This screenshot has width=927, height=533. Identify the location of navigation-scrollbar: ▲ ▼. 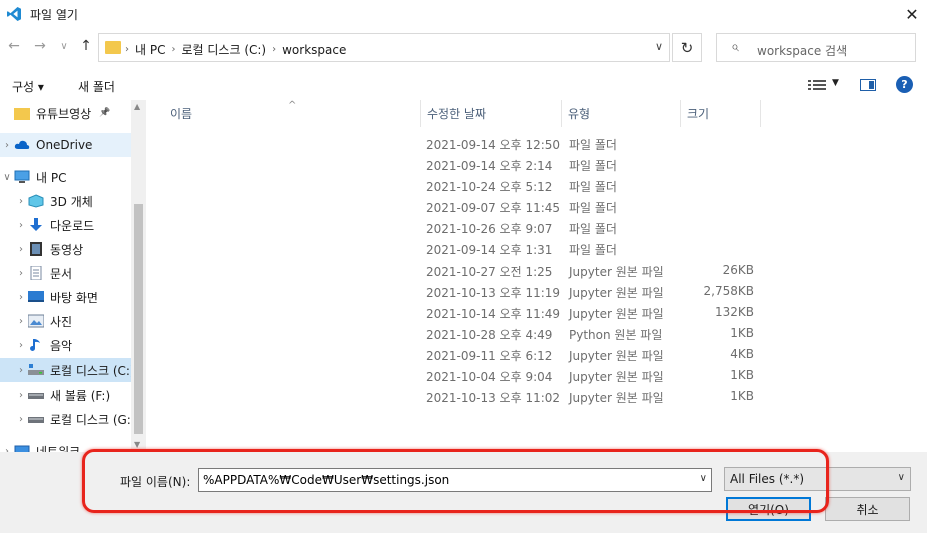
(138, 276).